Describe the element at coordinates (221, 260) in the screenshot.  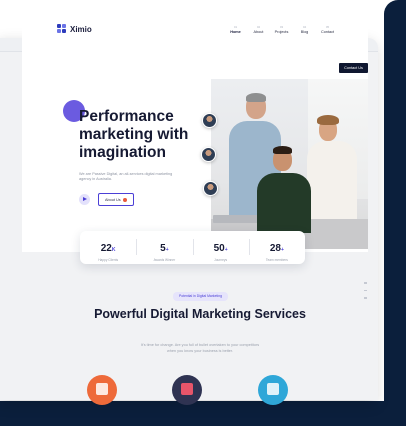
I see `stat-caption: Journeys` at that location.